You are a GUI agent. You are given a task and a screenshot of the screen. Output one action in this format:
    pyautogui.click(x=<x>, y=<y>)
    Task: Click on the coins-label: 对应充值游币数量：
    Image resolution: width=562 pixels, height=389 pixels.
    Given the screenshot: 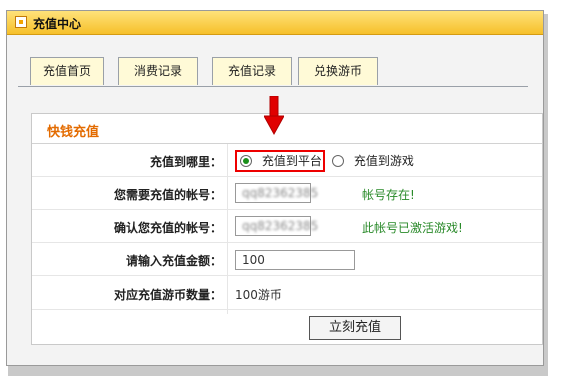 What is the action you would take?
    pyautogui.click(x=167, y=295)
    